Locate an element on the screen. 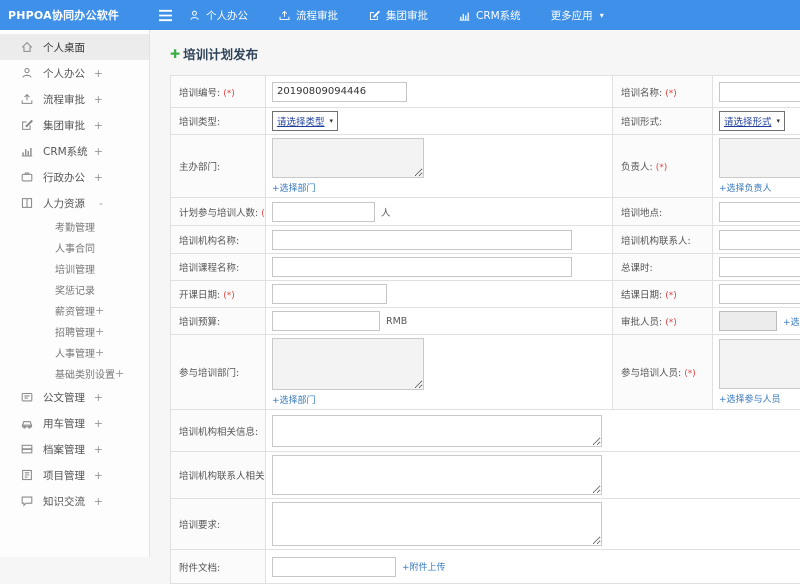 The height and width of the screenshot is (584, 800). table-row: 培训机构相关信息: is located at coordinates (485, 431).